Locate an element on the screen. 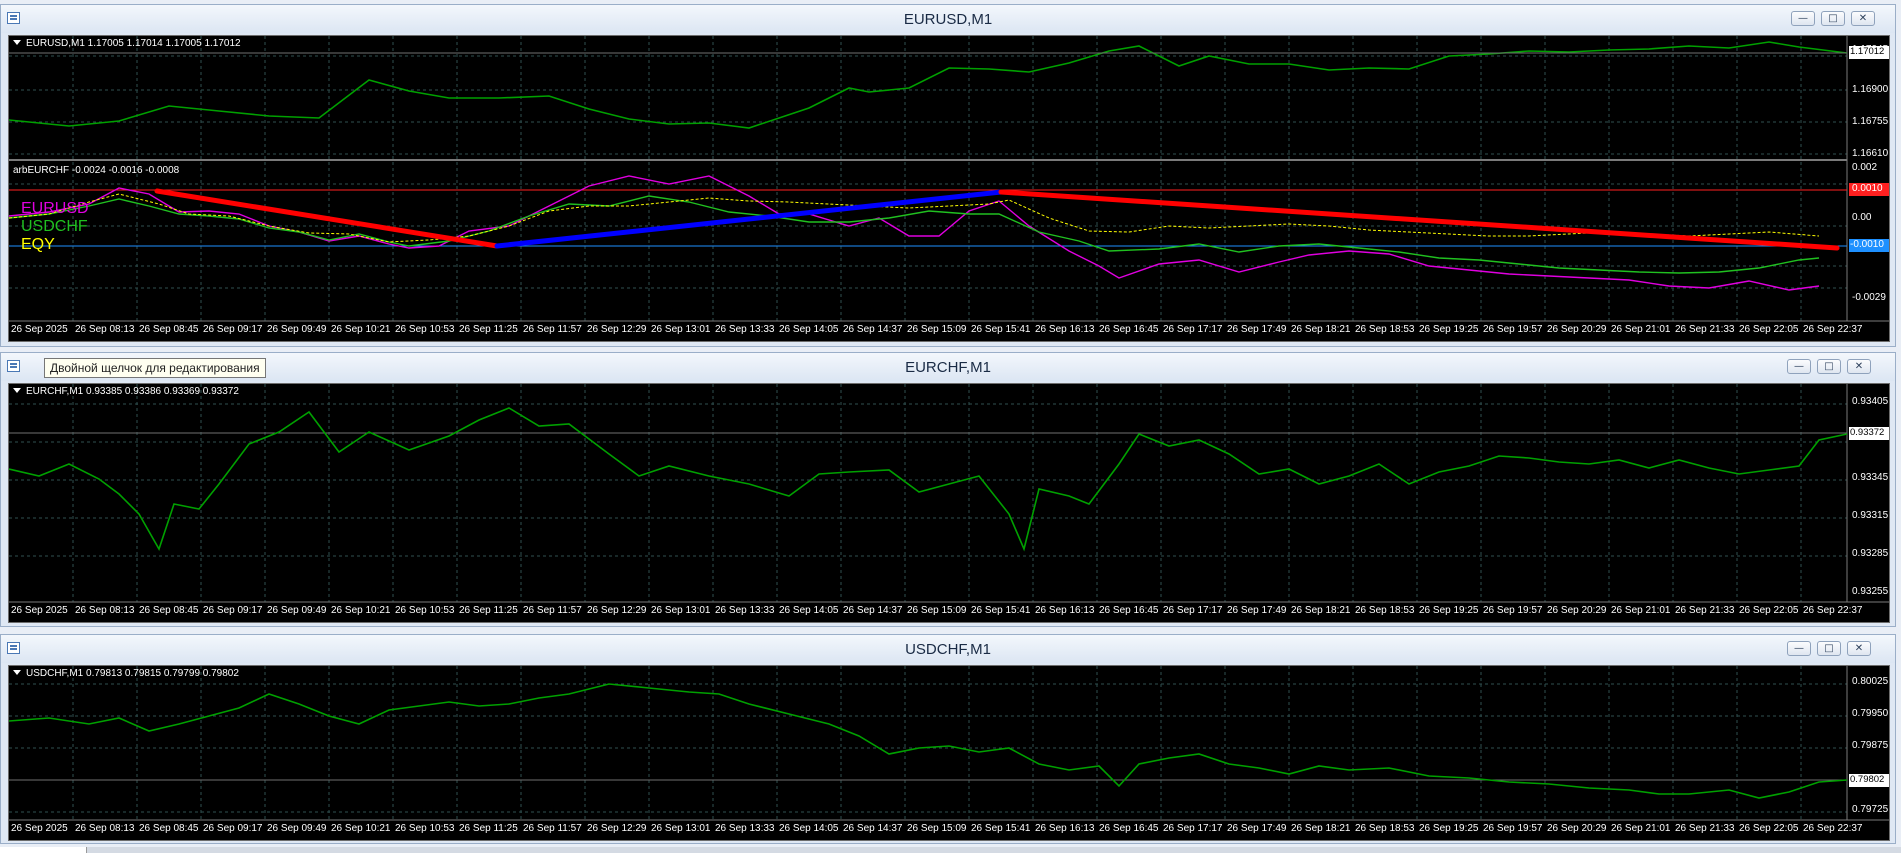 This screenshot has height=853, width=1901. usdchf-series is located at coordinates (914, 234).